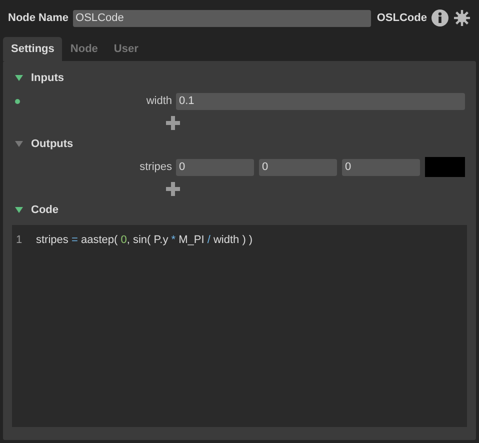  Describe the element at coordinates (44, 210) in the screenshot. I see `section-title: Code` at that location.